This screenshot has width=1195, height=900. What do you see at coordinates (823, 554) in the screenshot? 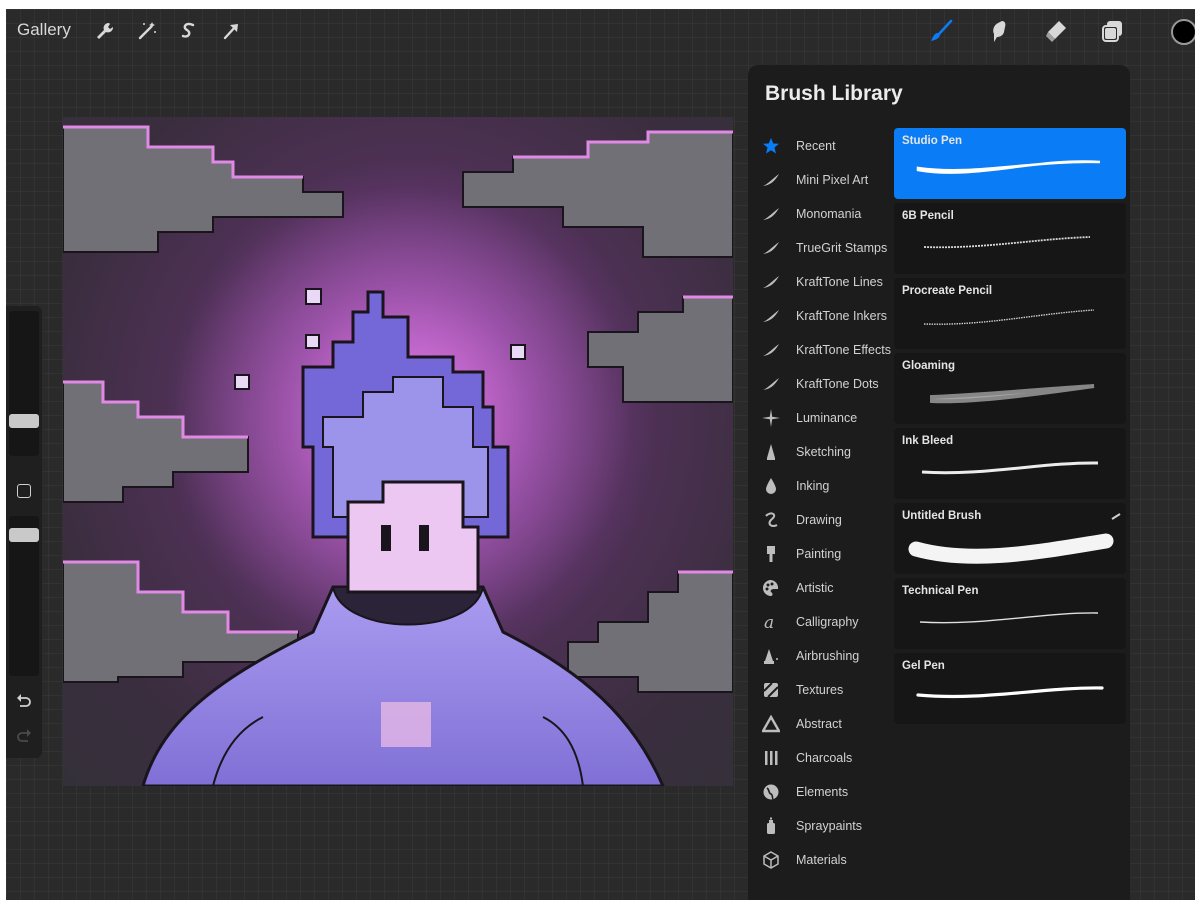
I see `brush-set-painting: Painting` at bounding box center [823, 554].